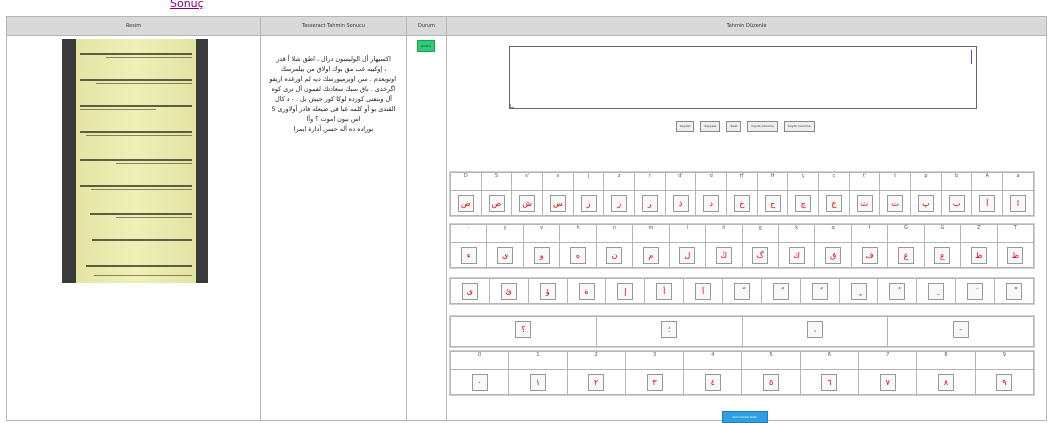 The width and height of the screenshot is (1054, 423). I want to click on diacritic-key: ئ, so click(508, 291).